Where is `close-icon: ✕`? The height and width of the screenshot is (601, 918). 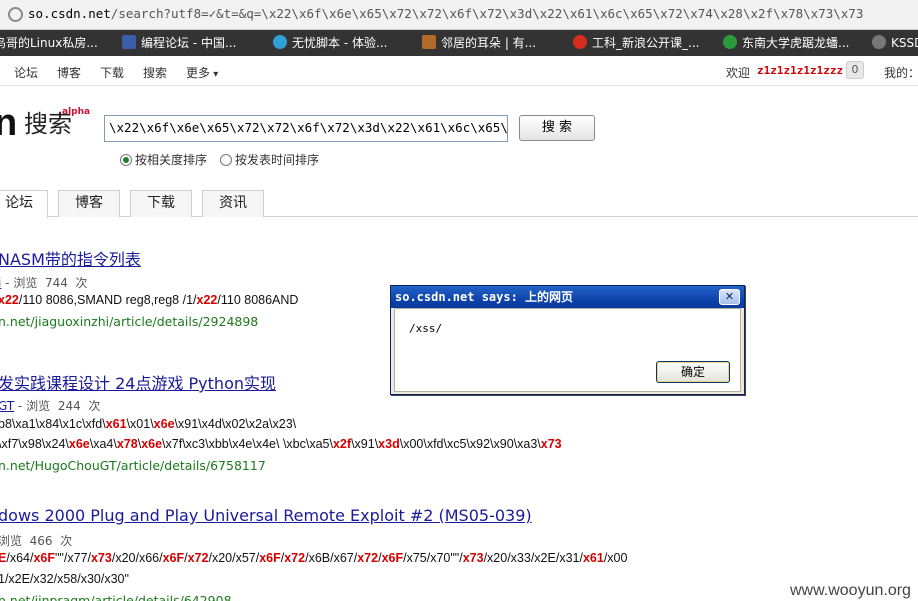 close-icon: ✕ is located at coordinates (729, 297).